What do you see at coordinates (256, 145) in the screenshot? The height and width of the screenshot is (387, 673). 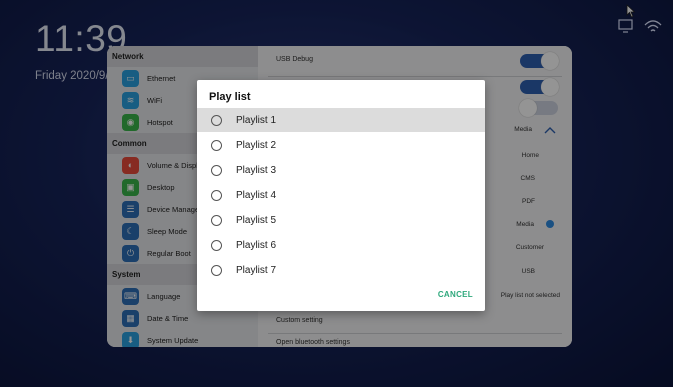 I see `playlist-label: Playlist 2` at bounding box center [256, 145].